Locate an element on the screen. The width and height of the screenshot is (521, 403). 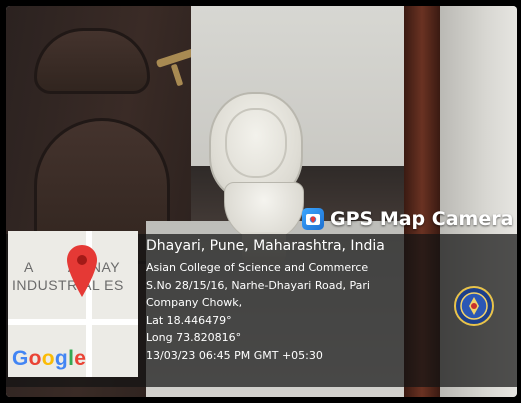
gps-banner: GPS Map Camera is located at coordinates (407, 219).